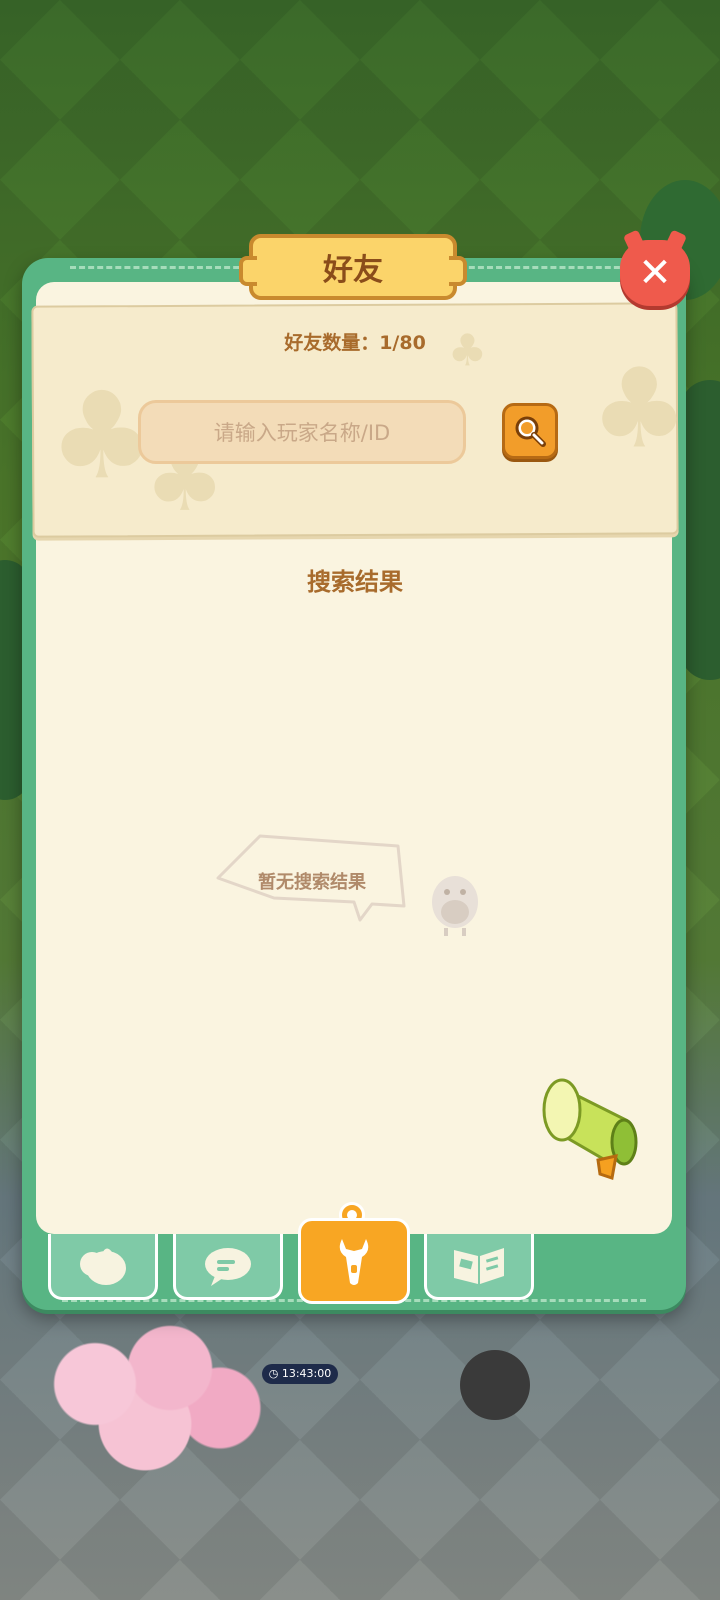 The image size is (720, 1600). Describe the element at coordinates (592, 1125) in the screenshot. I see `megaphone-icon` at that location.